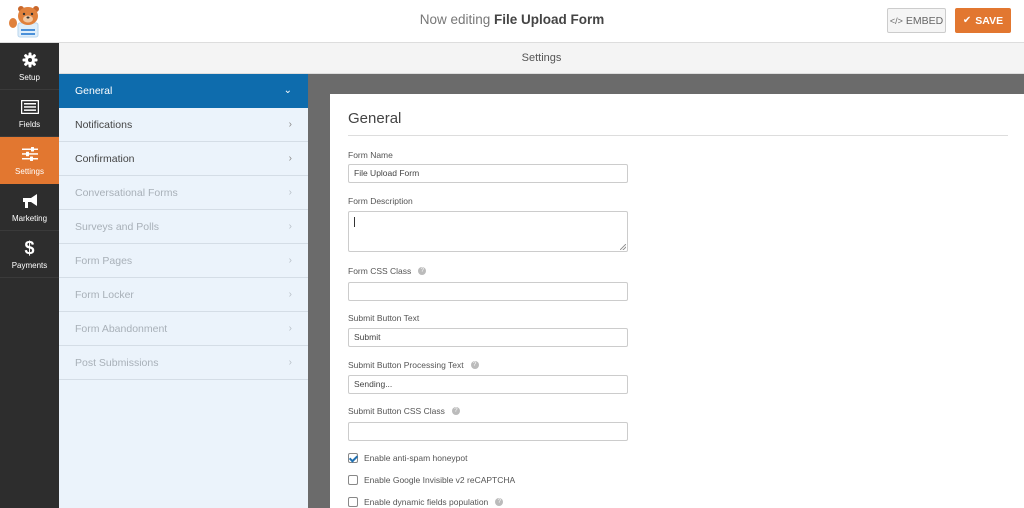 This screenshot has height=508, width=1024. I want to click on divider, so click(678, 135).